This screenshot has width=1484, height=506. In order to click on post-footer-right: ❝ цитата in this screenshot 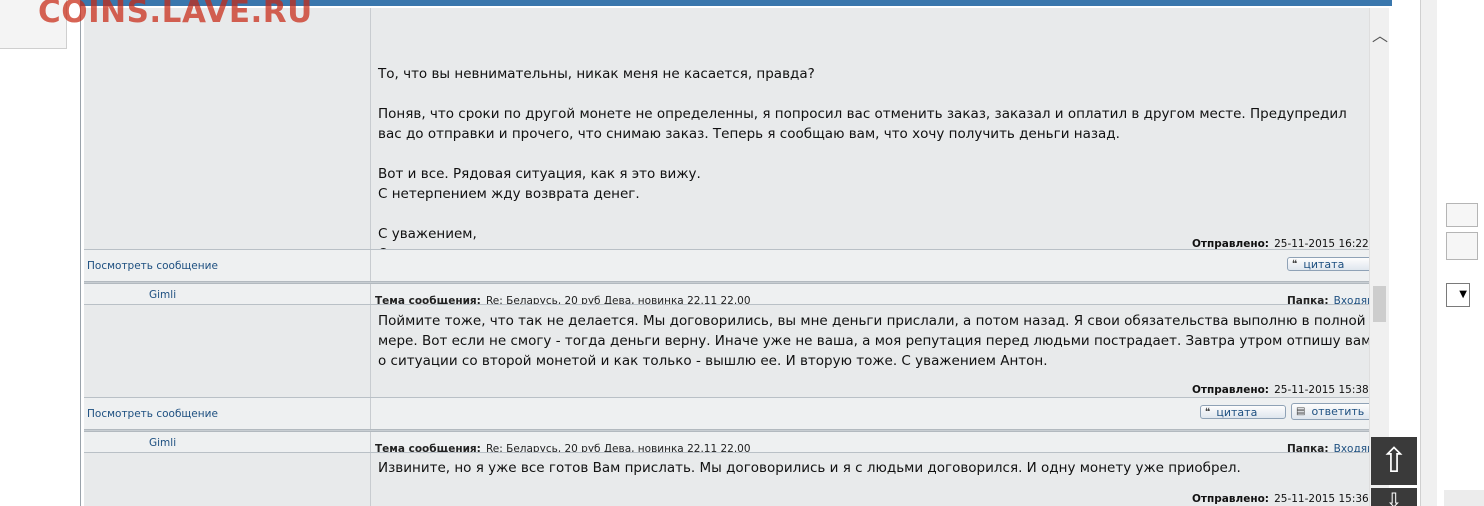, I will do `click(872, 265)`.